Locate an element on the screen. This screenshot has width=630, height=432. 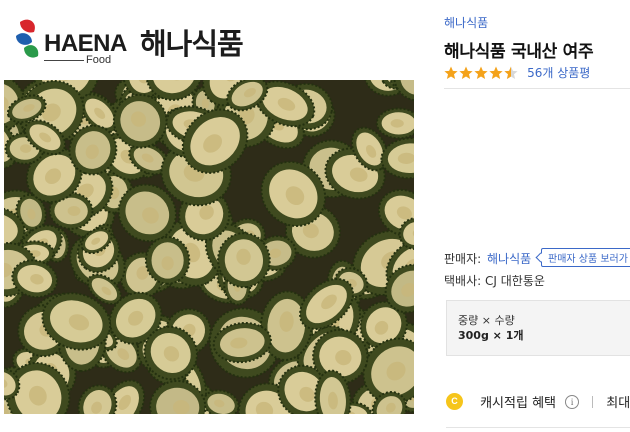
seller-name-link: 해나식품 is located at coordinates (509, 259).